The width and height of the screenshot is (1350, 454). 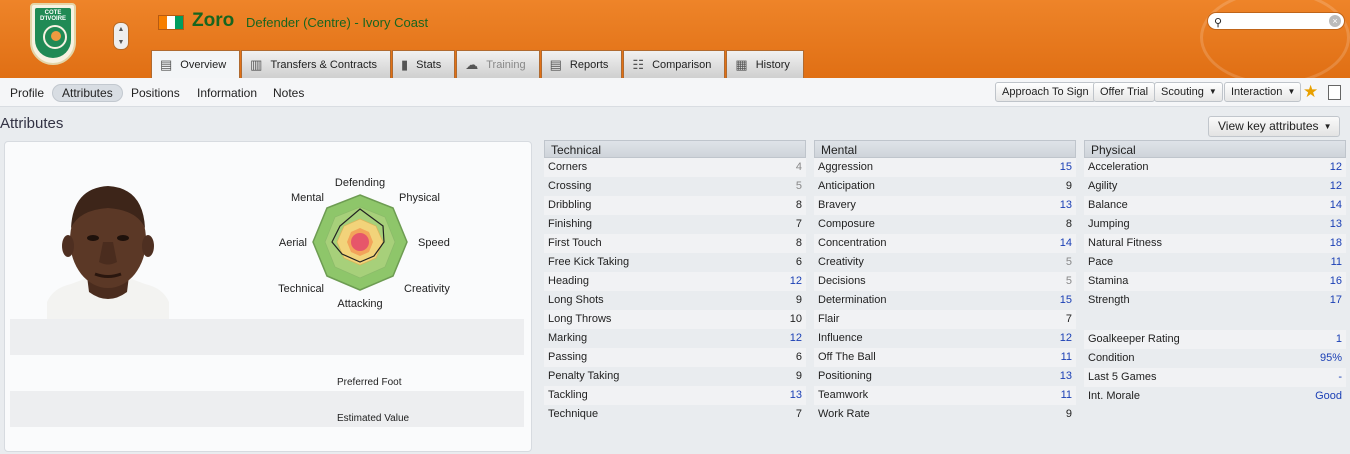 What do you see at coordinates (1108, 205) in the screenshot?
I see `attribute-name: Balance` at bounding box center [1108, 205].